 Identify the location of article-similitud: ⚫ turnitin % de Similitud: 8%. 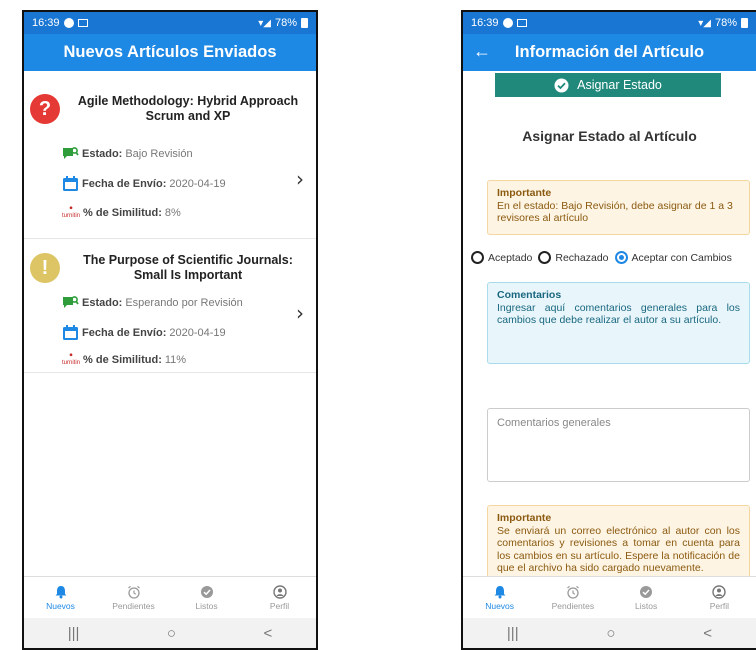
(121, 213).